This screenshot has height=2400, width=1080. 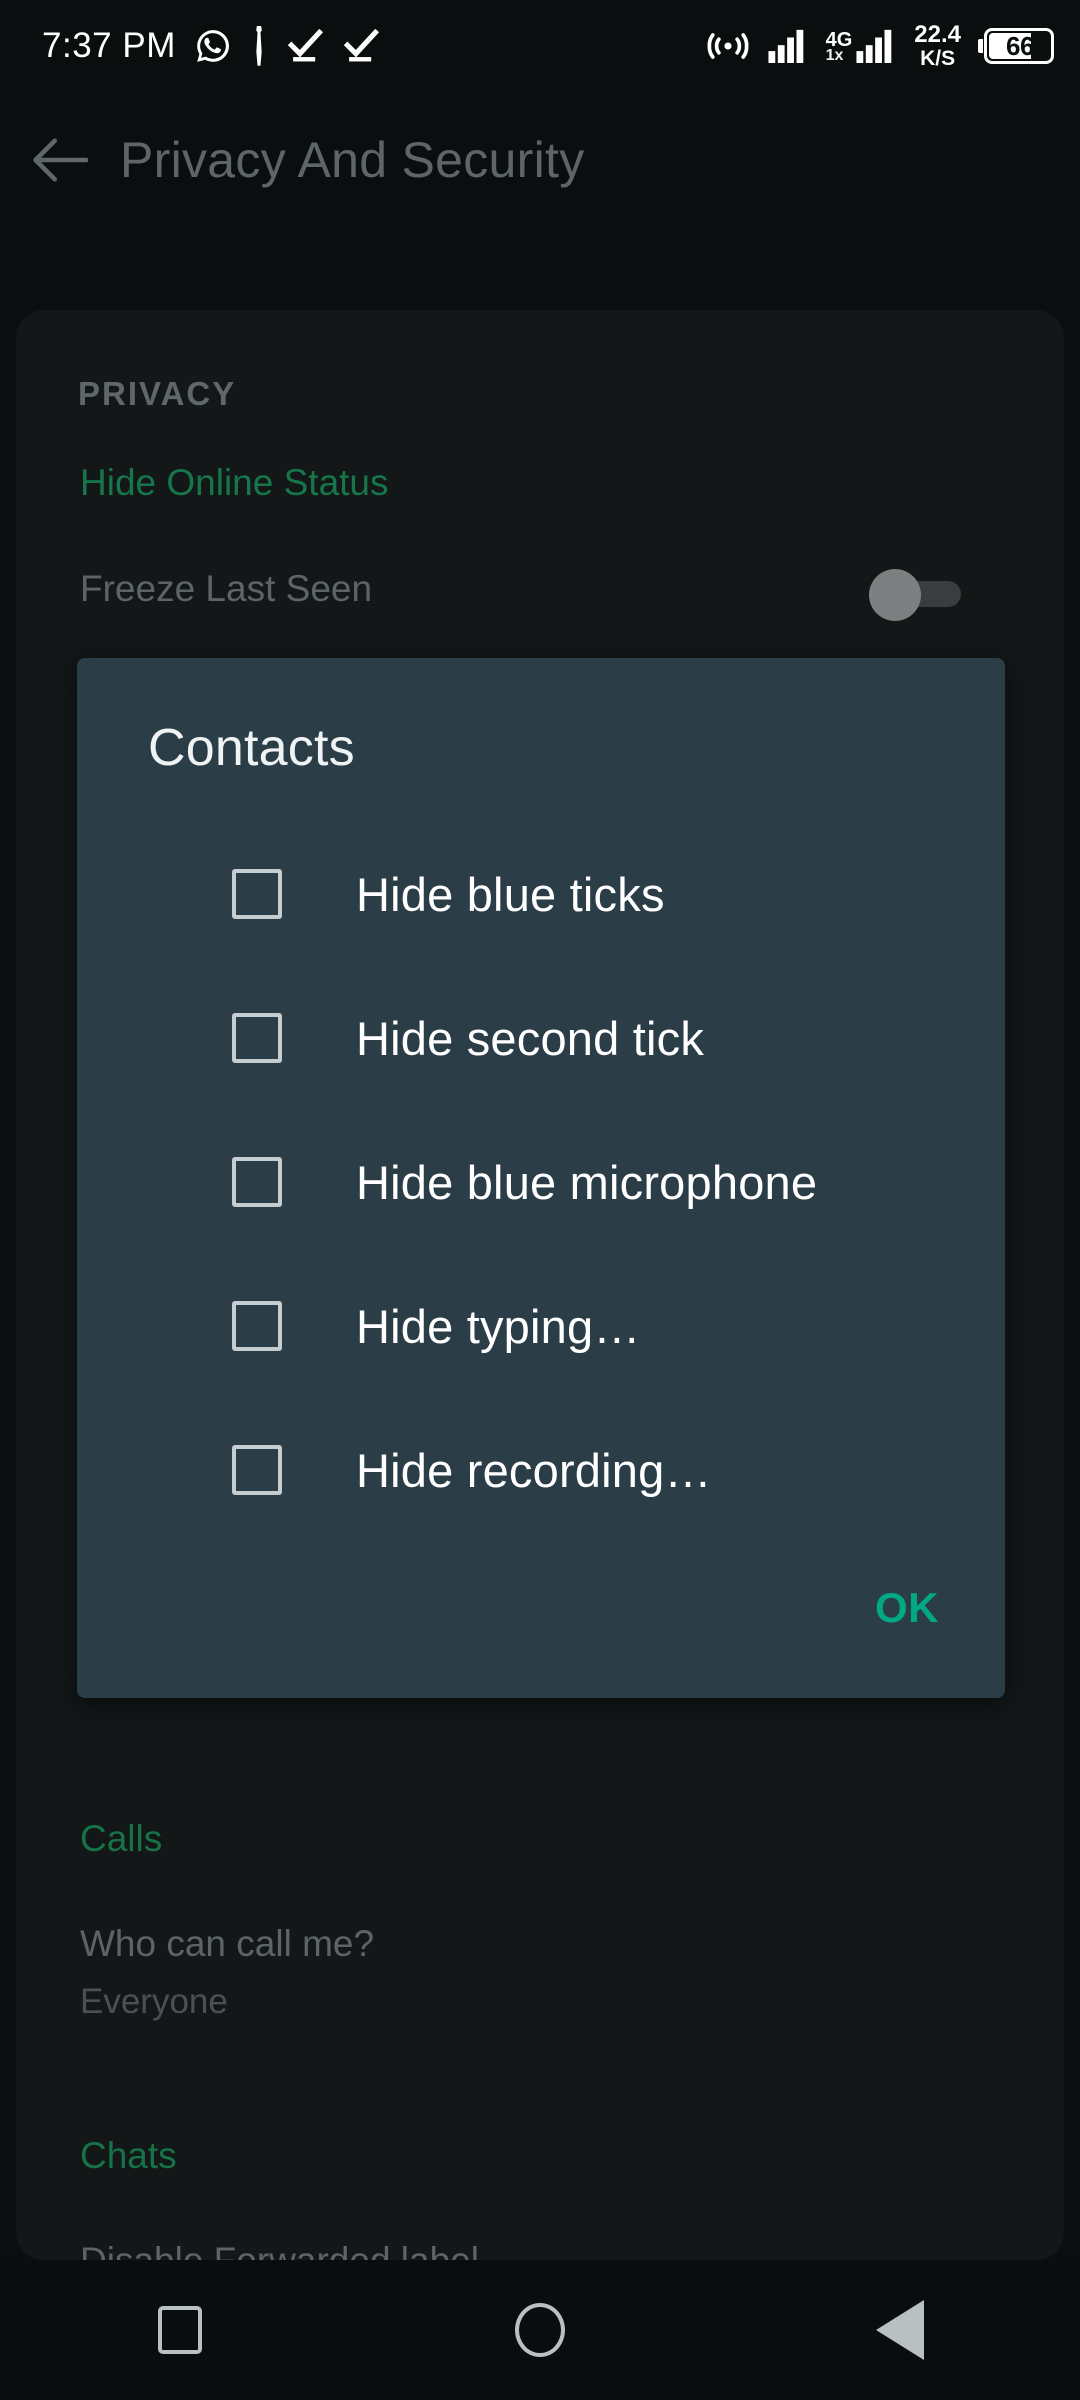 I want to click on network-sub-label: 1x, so click(x=834, y=55).